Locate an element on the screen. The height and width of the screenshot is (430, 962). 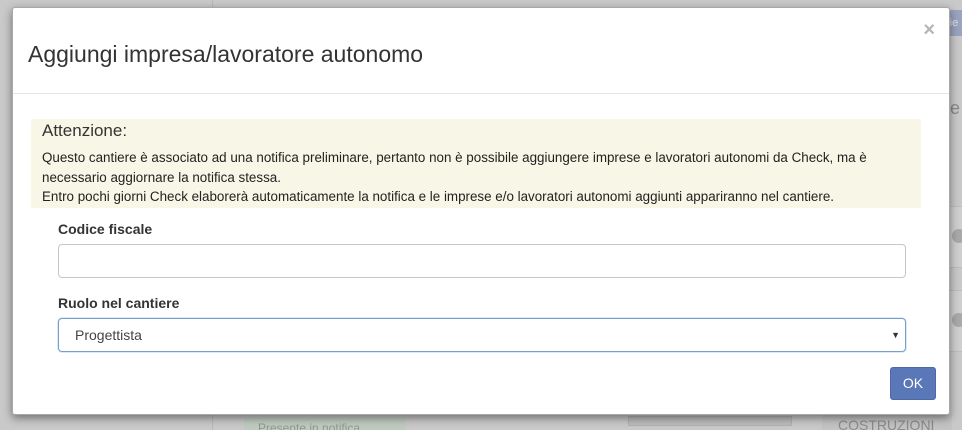
background-label: COSTRUZIONI is located at coordinates (887, 422).